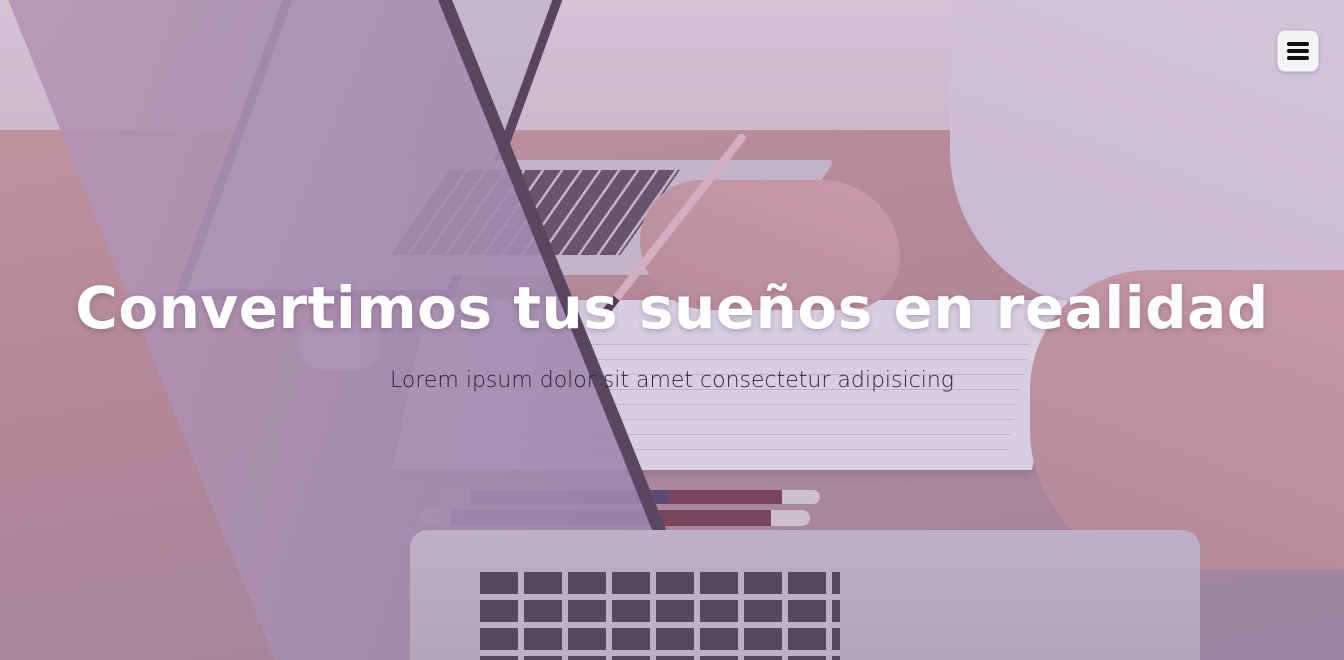 This screenshot has width=1344, height=660. I want to click on hero-title: Convertimos tus sueños en realidad, so click(672, 308).